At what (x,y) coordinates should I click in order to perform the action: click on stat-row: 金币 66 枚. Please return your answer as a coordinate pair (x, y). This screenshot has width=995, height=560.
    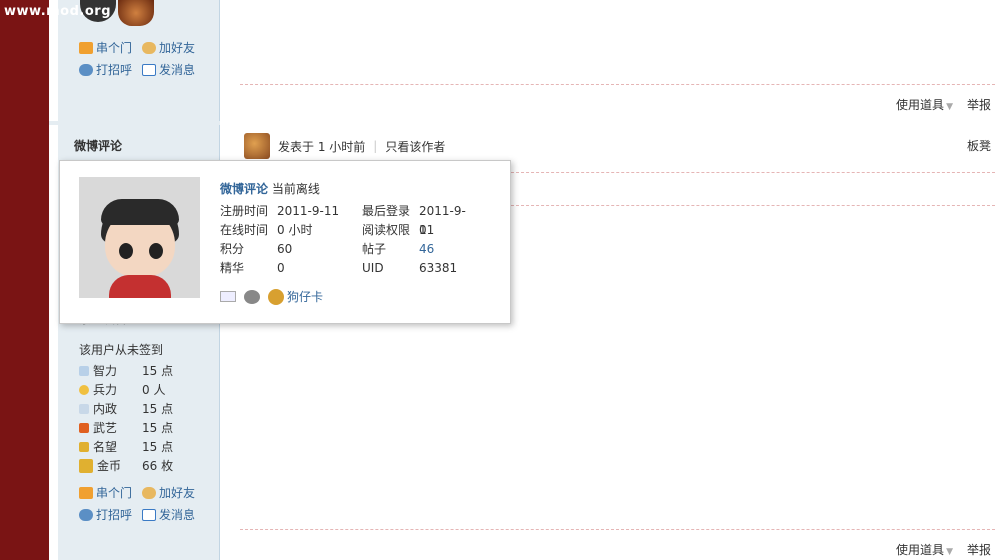
    Looking at the image, I should click on (126, 465).